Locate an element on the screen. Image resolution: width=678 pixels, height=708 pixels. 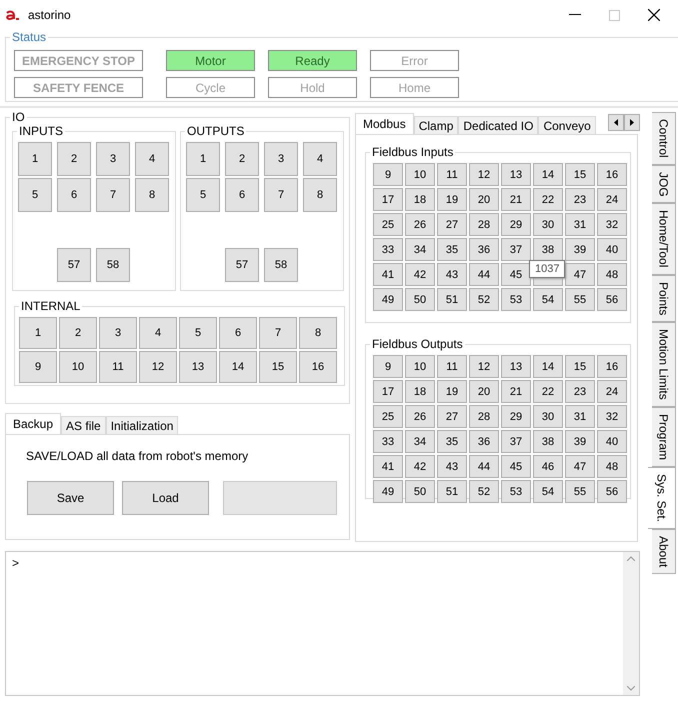
fieldbus-button: 15 is located at coordinates (580, 366).